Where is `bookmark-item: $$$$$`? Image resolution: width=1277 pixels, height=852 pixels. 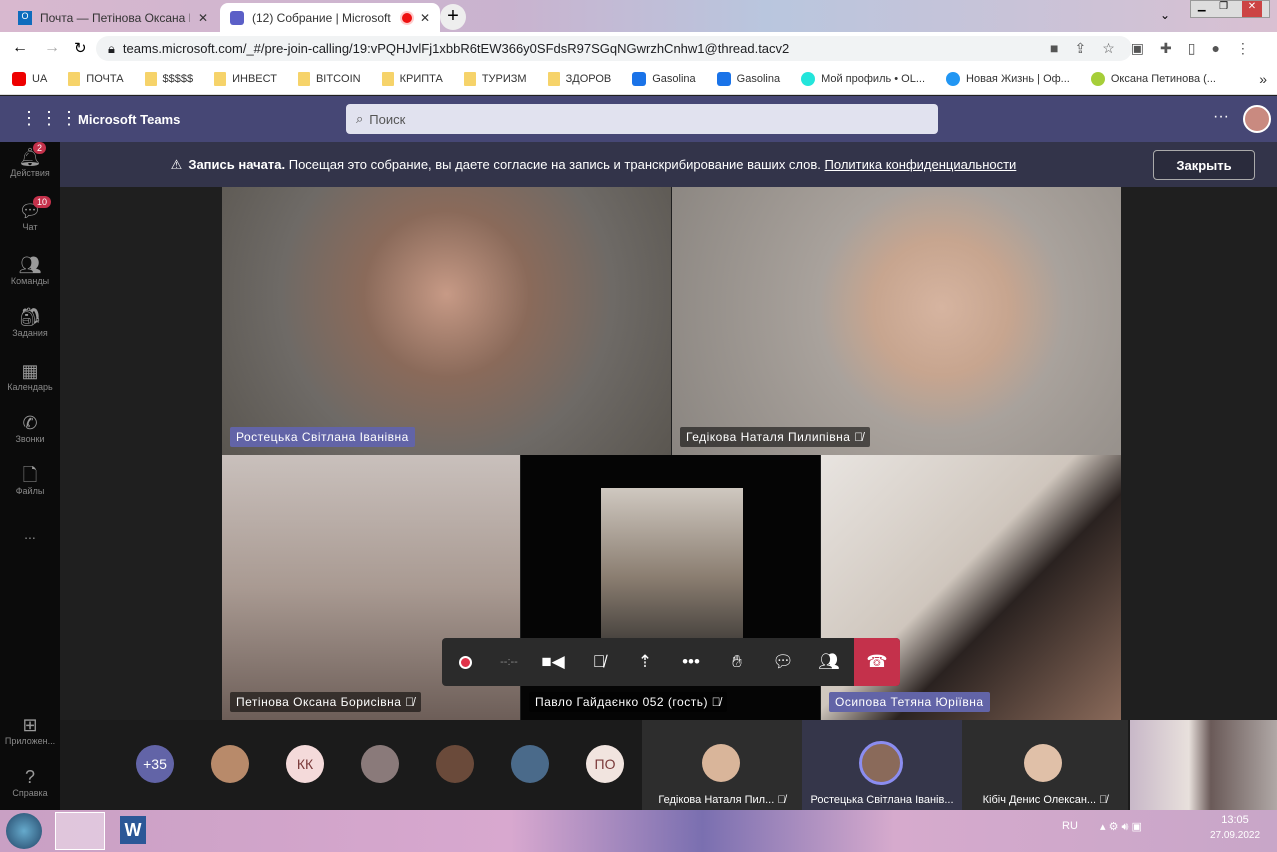 bookmark-item: $$$$$ is located at coordinates (168, 79).